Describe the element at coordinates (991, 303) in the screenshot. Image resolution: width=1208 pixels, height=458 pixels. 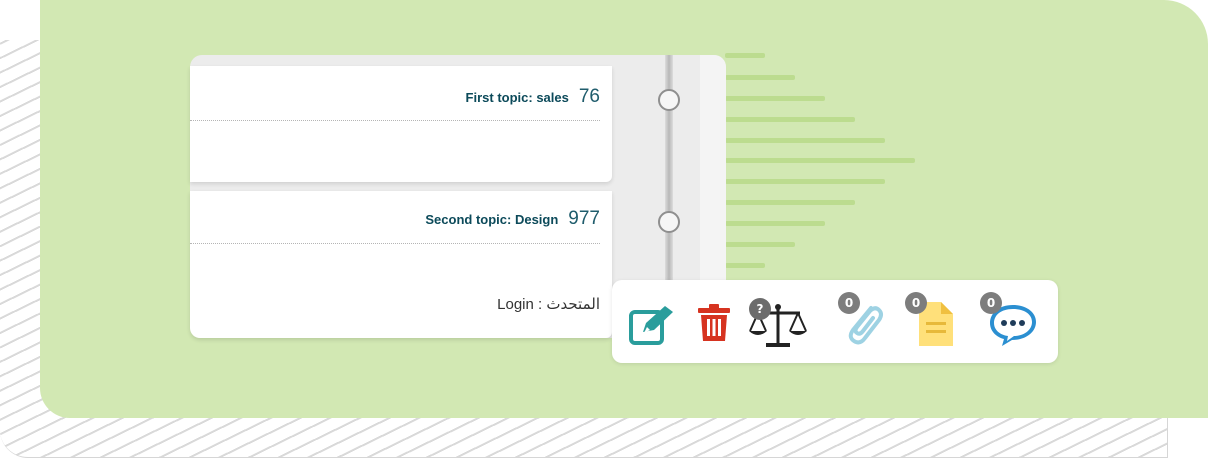
I see `comment-count-badge: 0` at that location.